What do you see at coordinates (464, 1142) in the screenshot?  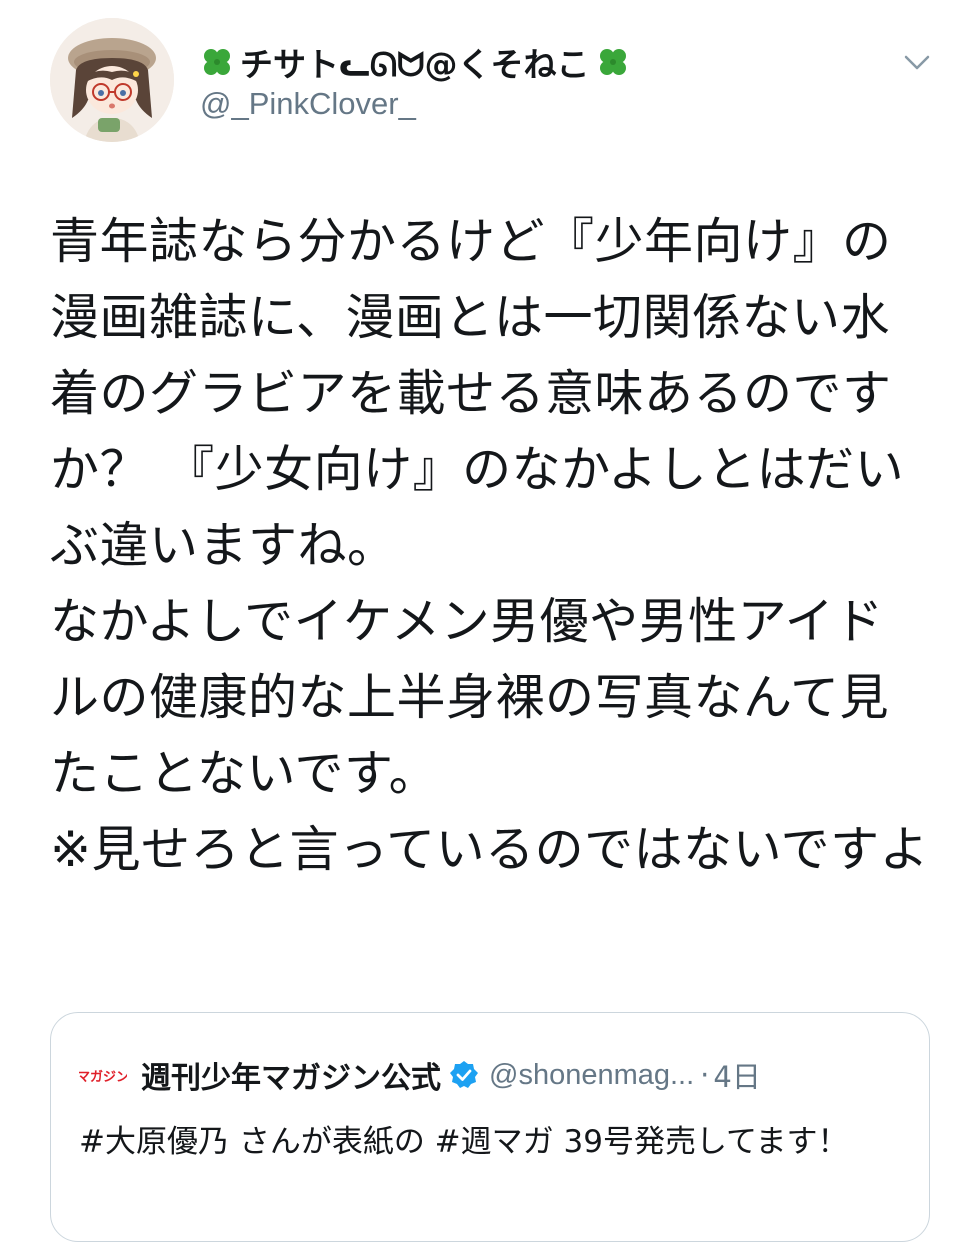 I see `quoted-tweet-text: #大原優乃 さんが表紙の #週マガ 39号発売してます！` at bounding box center [464, 1142].